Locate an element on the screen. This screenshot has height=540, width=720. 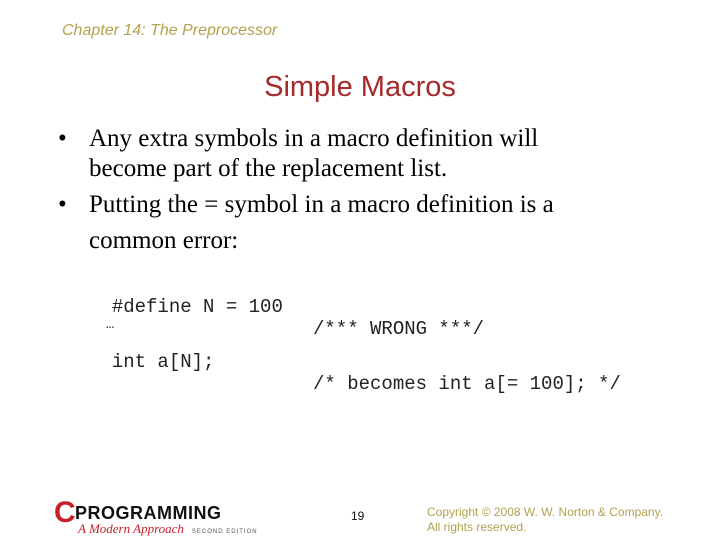
logo-edition: SECOND EDITION is located at coordinates (224, 532).